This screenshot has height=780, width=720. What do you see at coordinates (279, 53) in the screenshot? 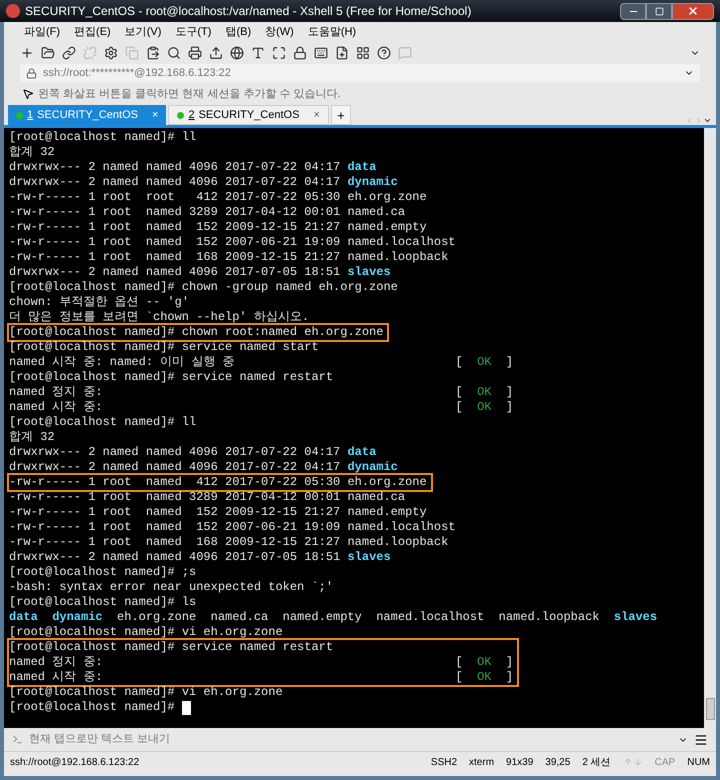
I see `fullscreen-icon` at bounding box center [279, 53].